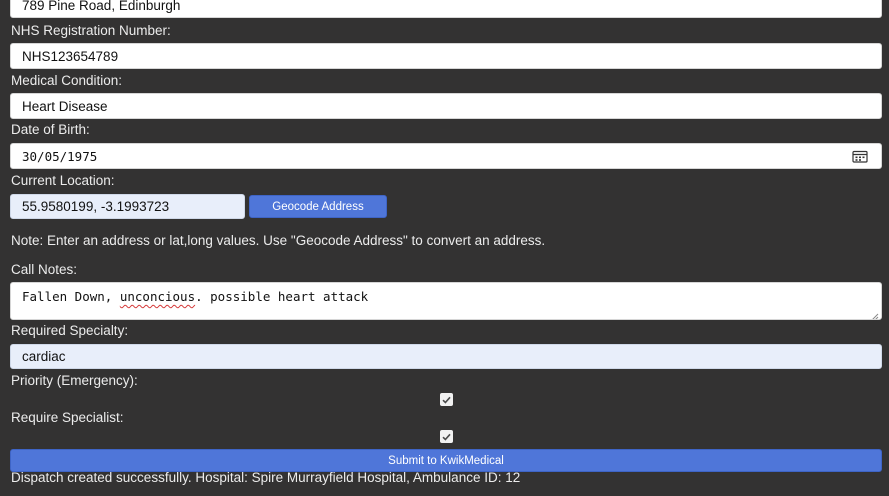  Describe the element at coordinates (44, 356) in the screenshot. I see `specialty-value: cardiac` at that location.